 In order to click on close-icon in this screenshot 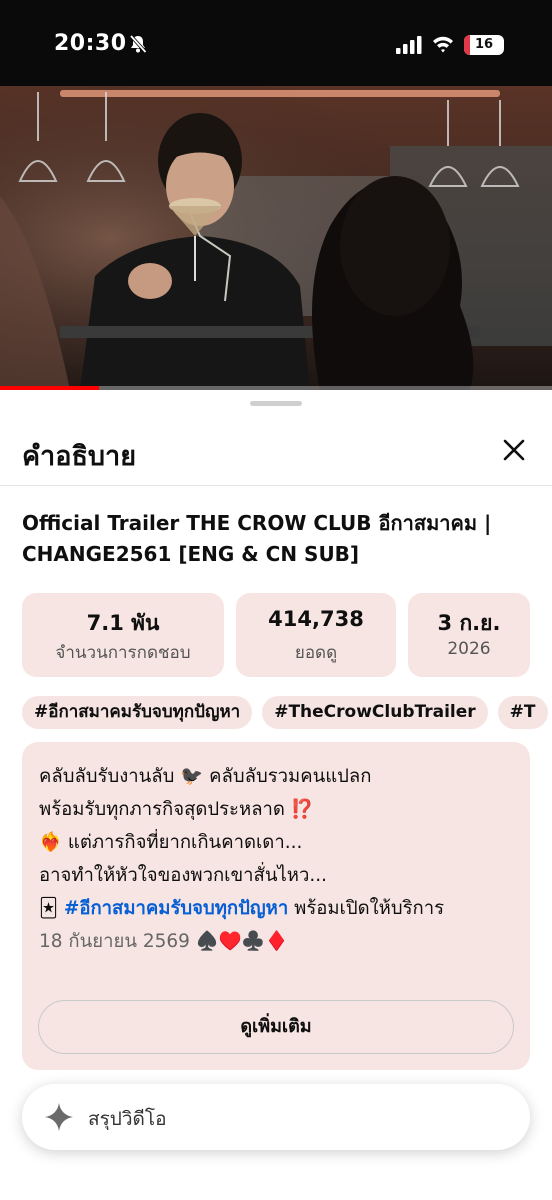, I will do `click(514, 450)`.